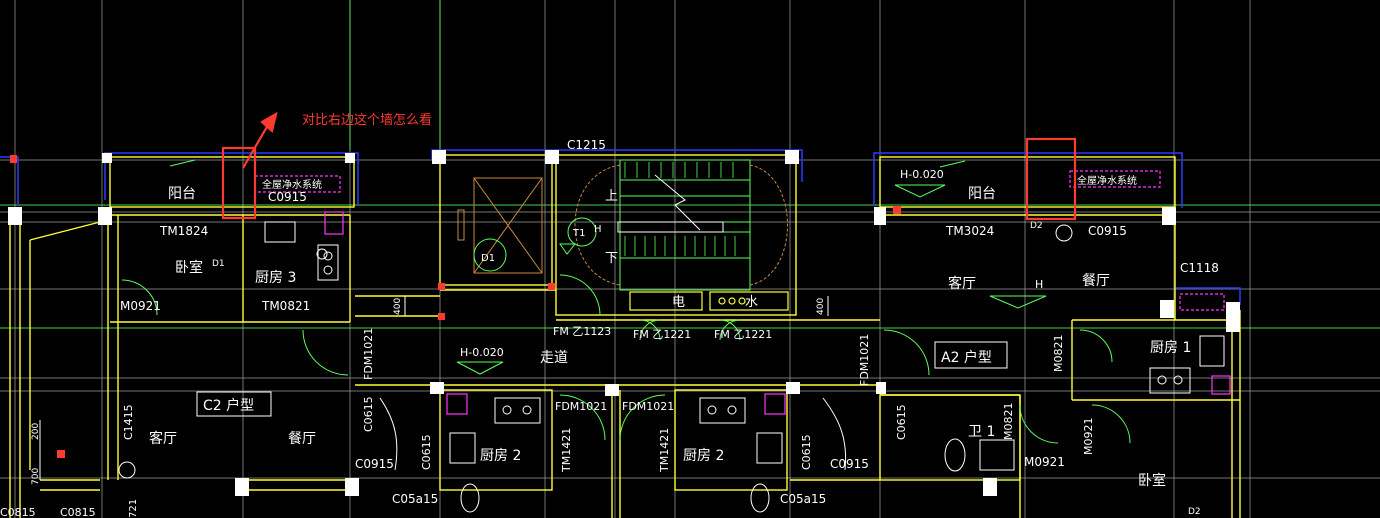  What do you see at coordinates (374, 464) in the screenshot?
I see `window-label-c0915-b: C0915` at bounding box center [374, 464].